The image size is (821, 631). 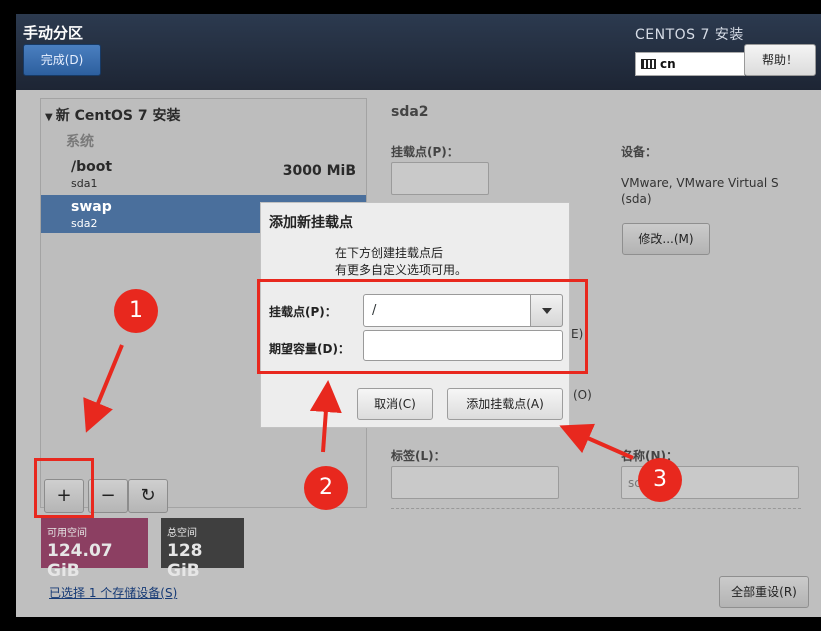 What do you see at coordinates (325, 416) in the screenshot?
I see `arrow-to-fields` at bounding box center [325, 416].